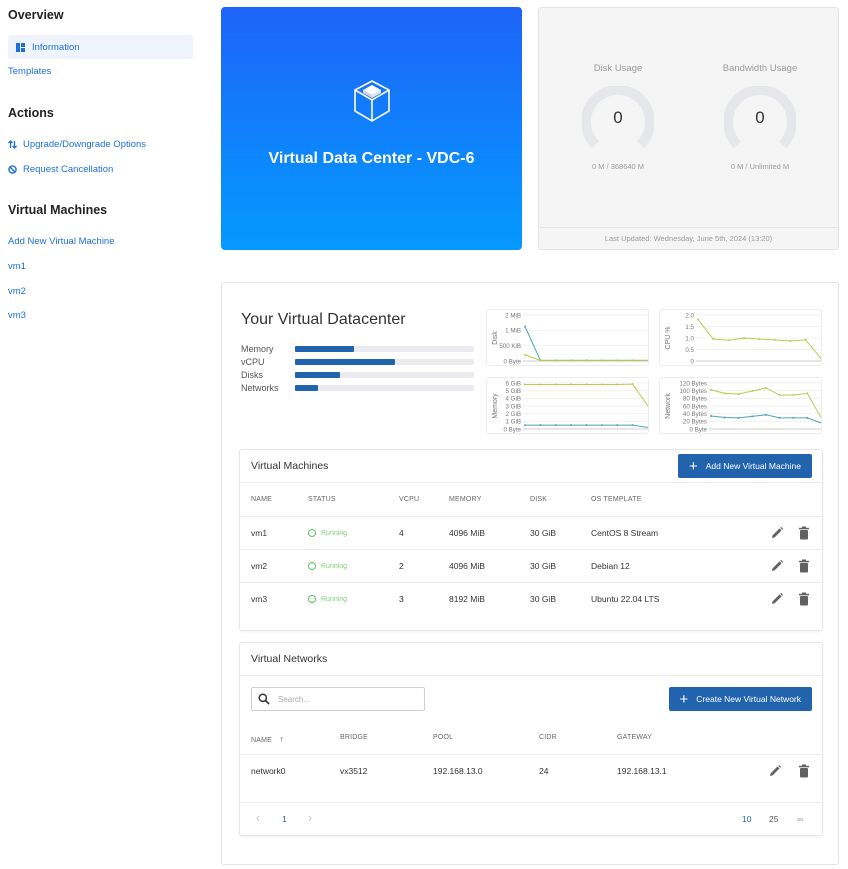 This screenshot has height=869, width=848. I want to click on create-network-label: Create New Virtual Network, so click(748, 699).